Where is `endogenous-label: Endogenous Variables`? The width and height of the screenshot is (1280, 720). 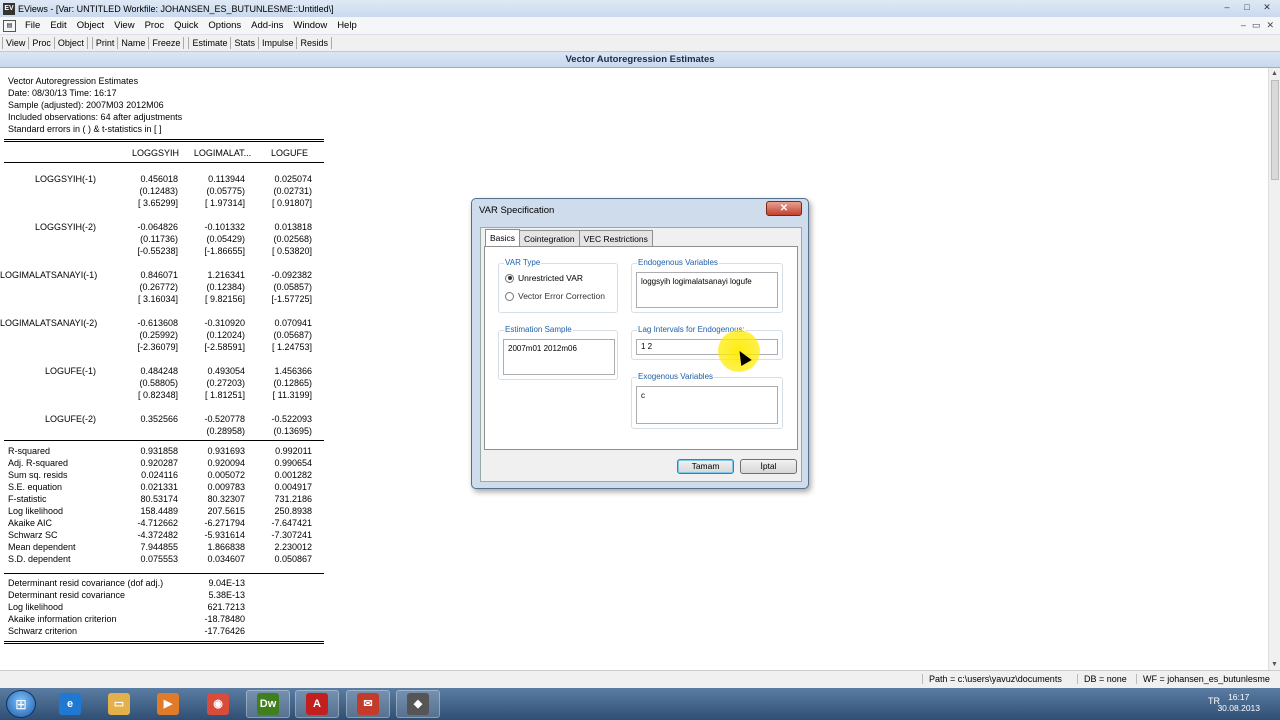
endogenous-label: Endogenous Variables is located at coordinates (678, 262).